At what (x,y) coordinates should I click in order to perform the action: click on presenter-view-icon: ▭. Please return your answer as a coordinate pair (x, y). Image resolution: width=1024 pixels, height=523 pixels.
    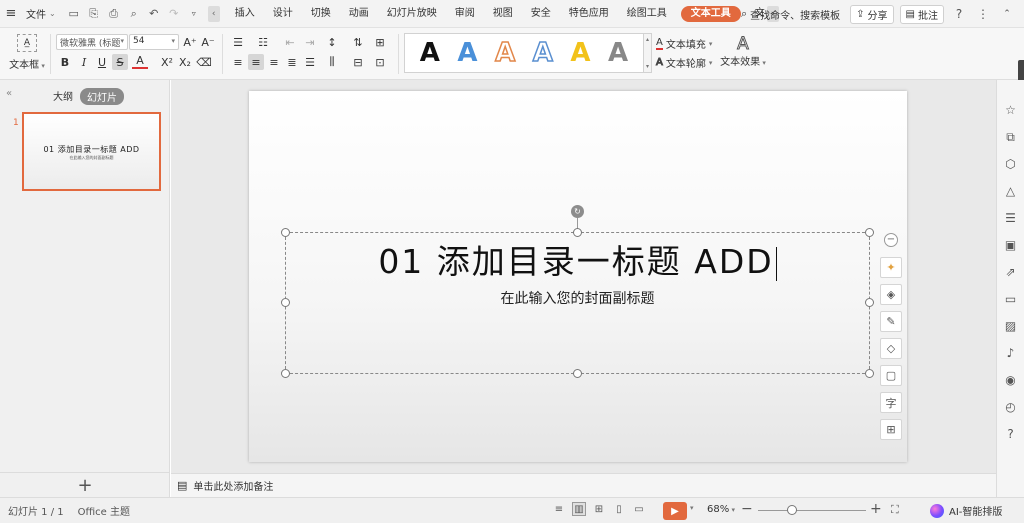
    Looking at the image, I should click on (639, 509).